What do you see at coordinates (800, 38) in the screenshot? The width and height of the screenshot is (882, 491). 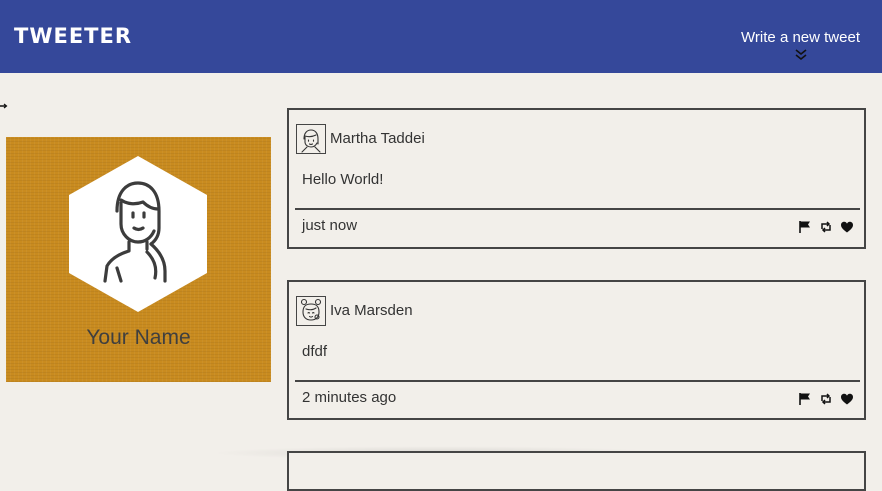 I see `write-tweet-label: Write a new tweet` at bounding box center [800, 38].